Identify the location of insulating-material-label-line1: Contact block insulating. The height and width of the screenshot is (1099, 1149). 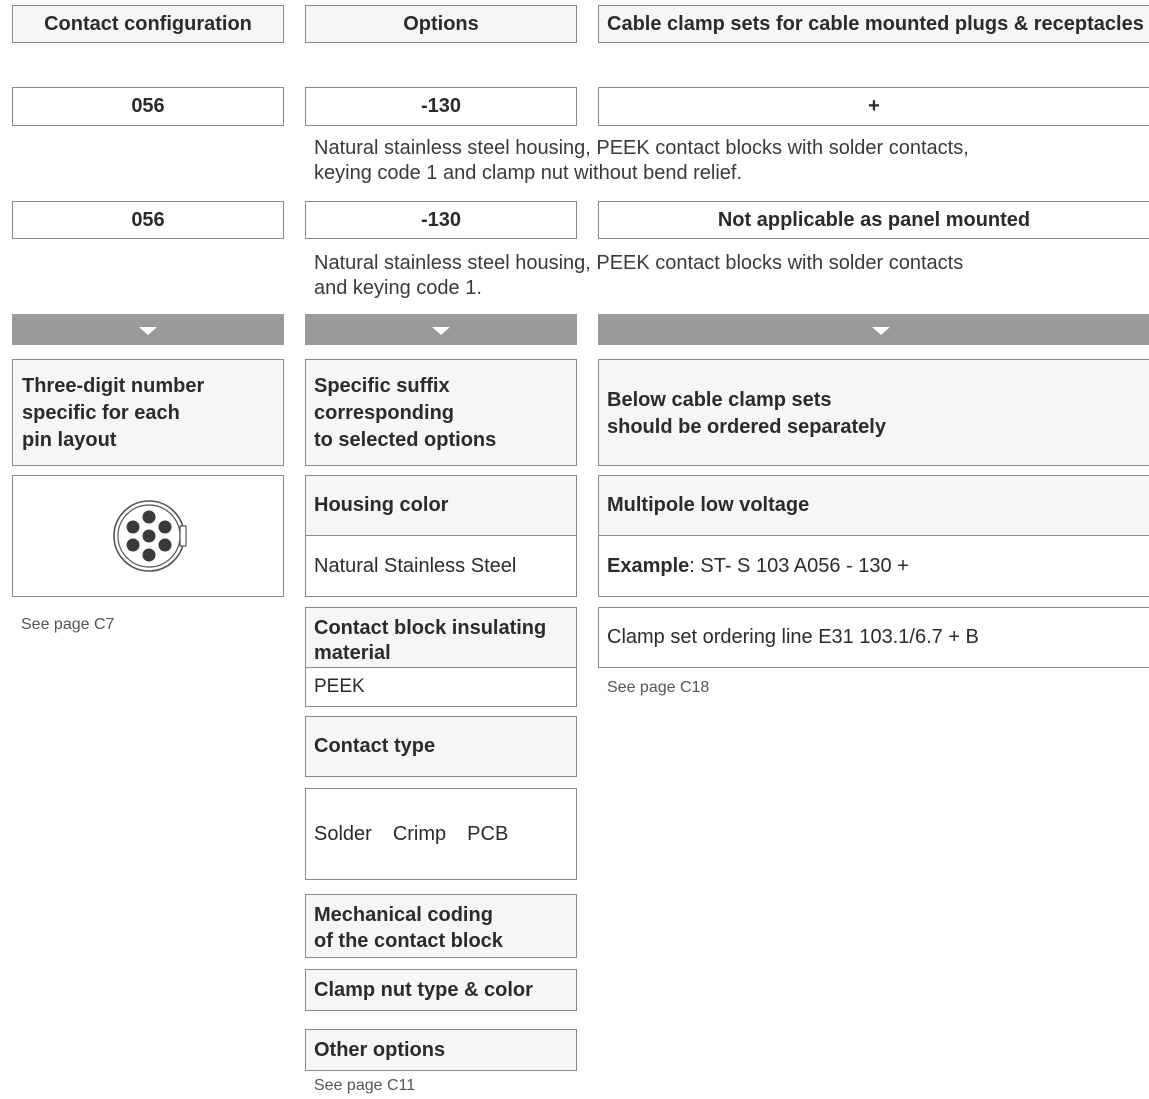
(430, 628).